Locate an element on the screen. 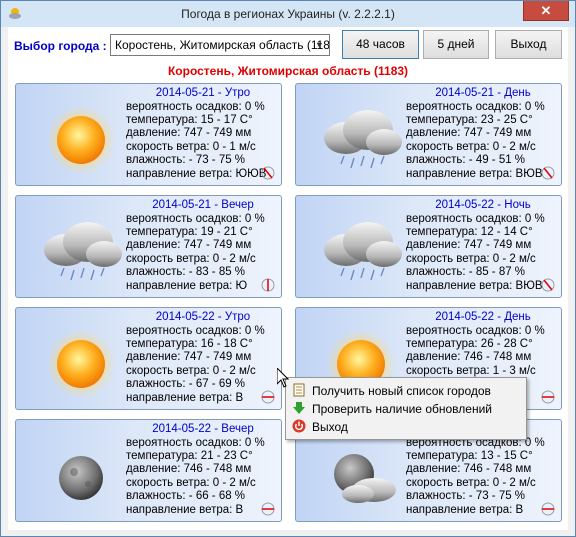 This screenshot has width=576, height=537. forecast-48h-button: 48 часов is located at coordinates (380, 44).